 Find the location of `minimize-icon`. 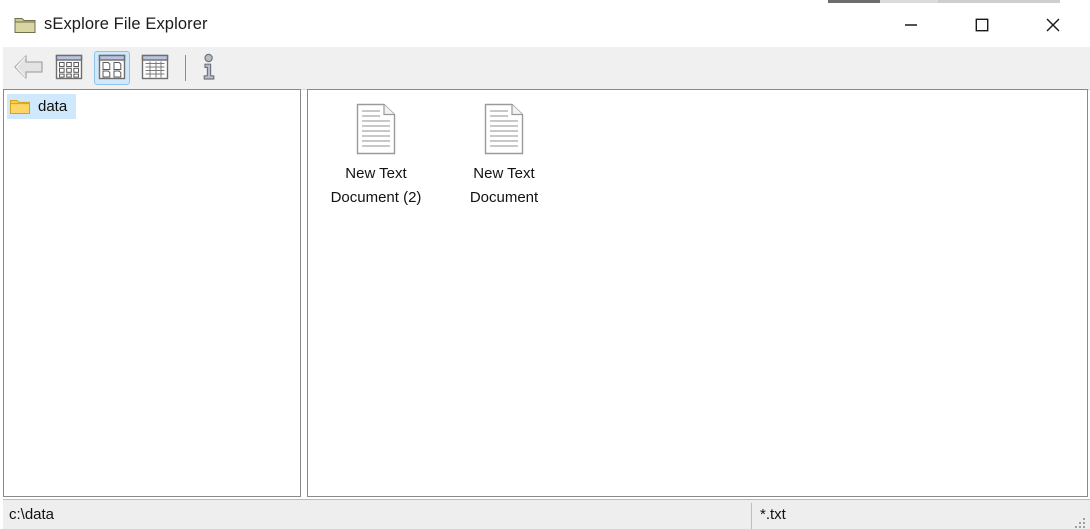

minimize-icon is located at coordinates (911, 25).